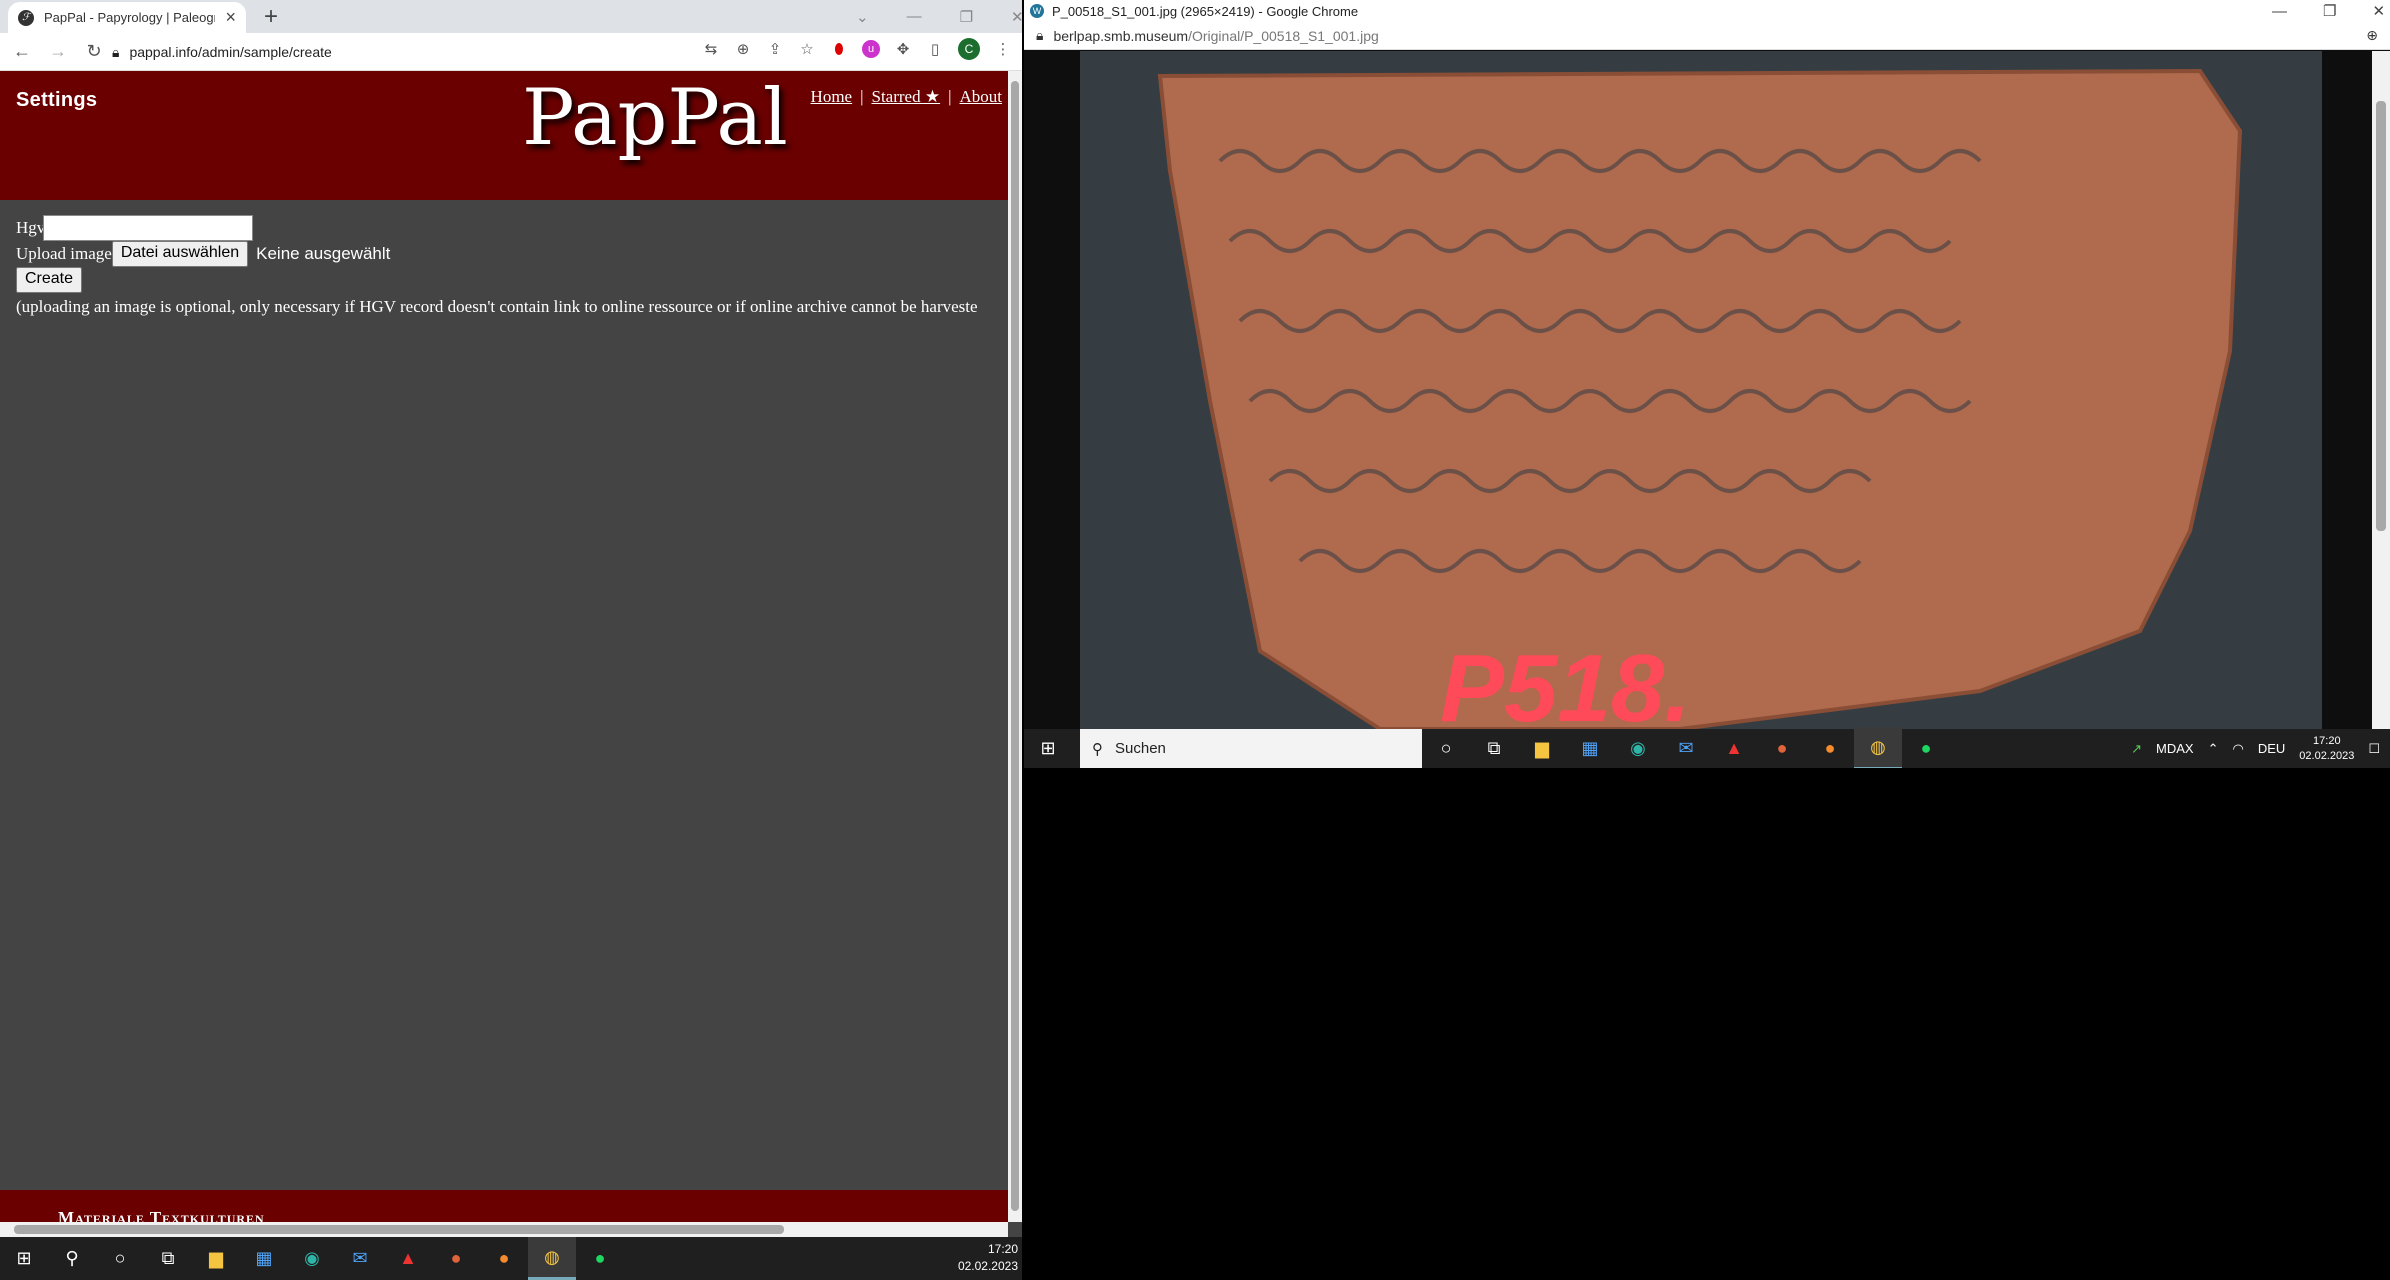 The image size is (2390, 1280). I want to click on nav-home-link: Home, so click(832, 97).